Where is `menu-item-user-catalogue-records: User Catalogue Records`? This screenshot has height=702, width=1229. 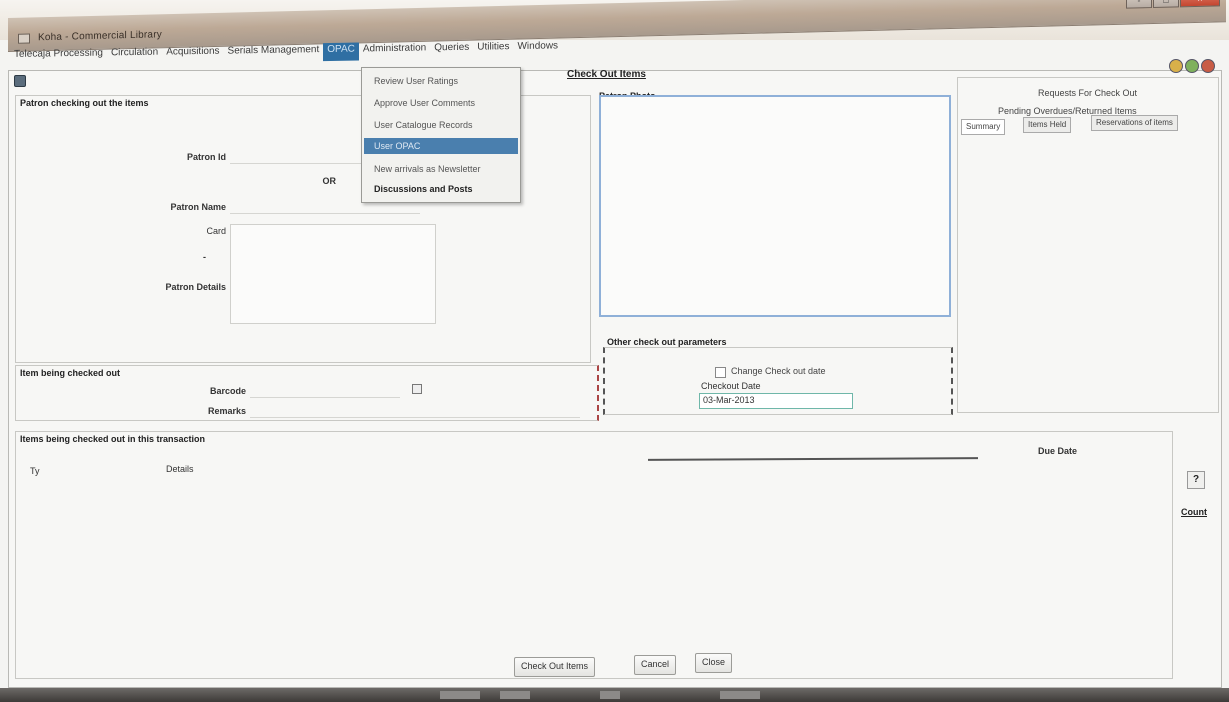 menu-item-user-catalogue-records: User Catalogue Records is located at coordinates (423, 125).